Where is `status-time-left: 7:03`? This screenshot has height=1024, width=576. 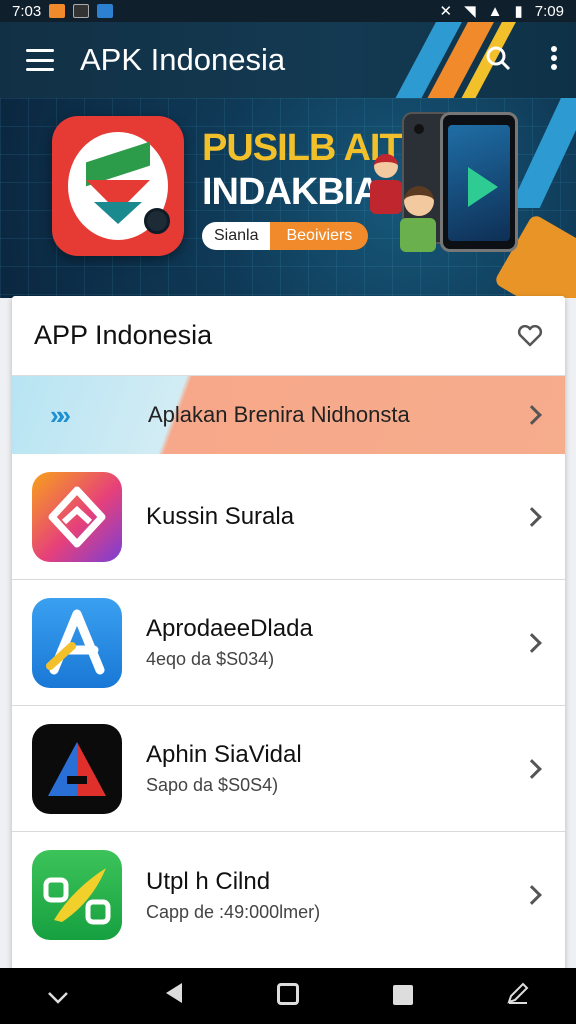 status-time-left: 7:03 is located at coordinates (27, 11).